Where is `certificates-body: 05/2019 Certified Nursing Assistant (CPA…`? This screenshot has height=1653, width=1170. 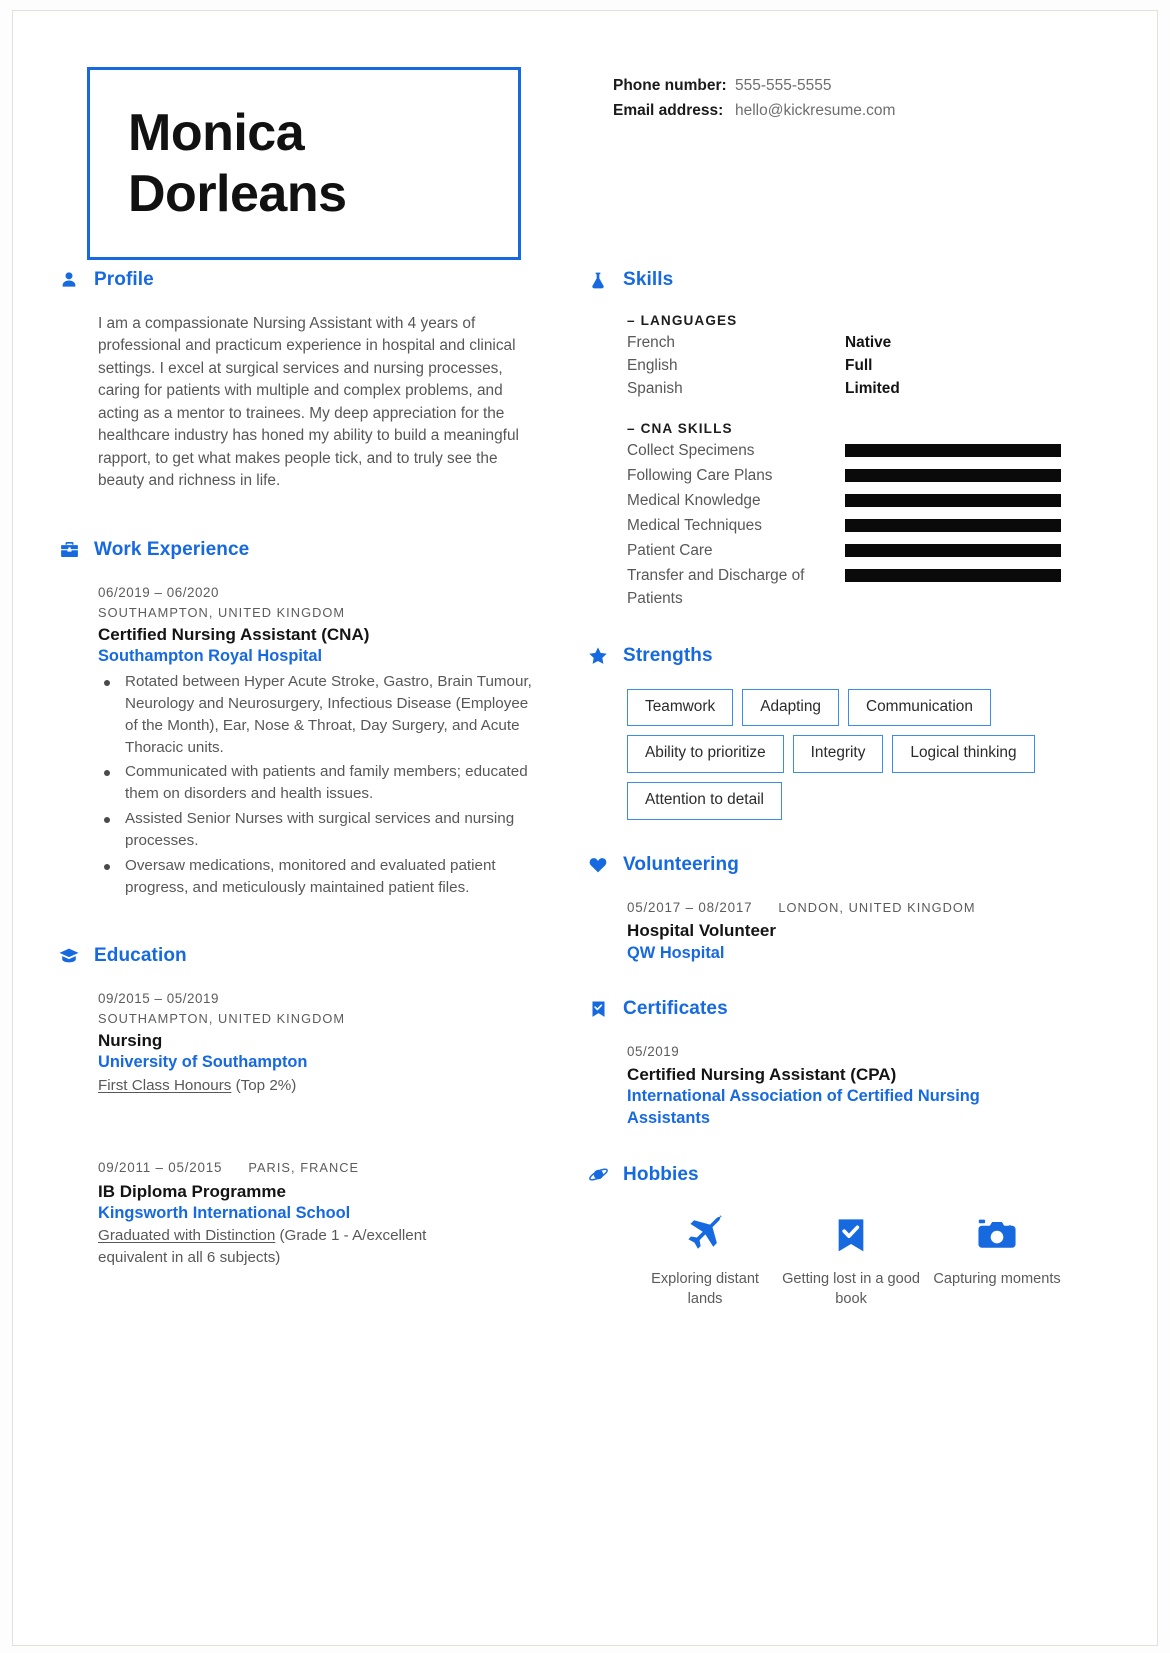
certificates-body: 05/2019 Certified Nursing Assistant (CPA… is located at coordinates (872, 1086).